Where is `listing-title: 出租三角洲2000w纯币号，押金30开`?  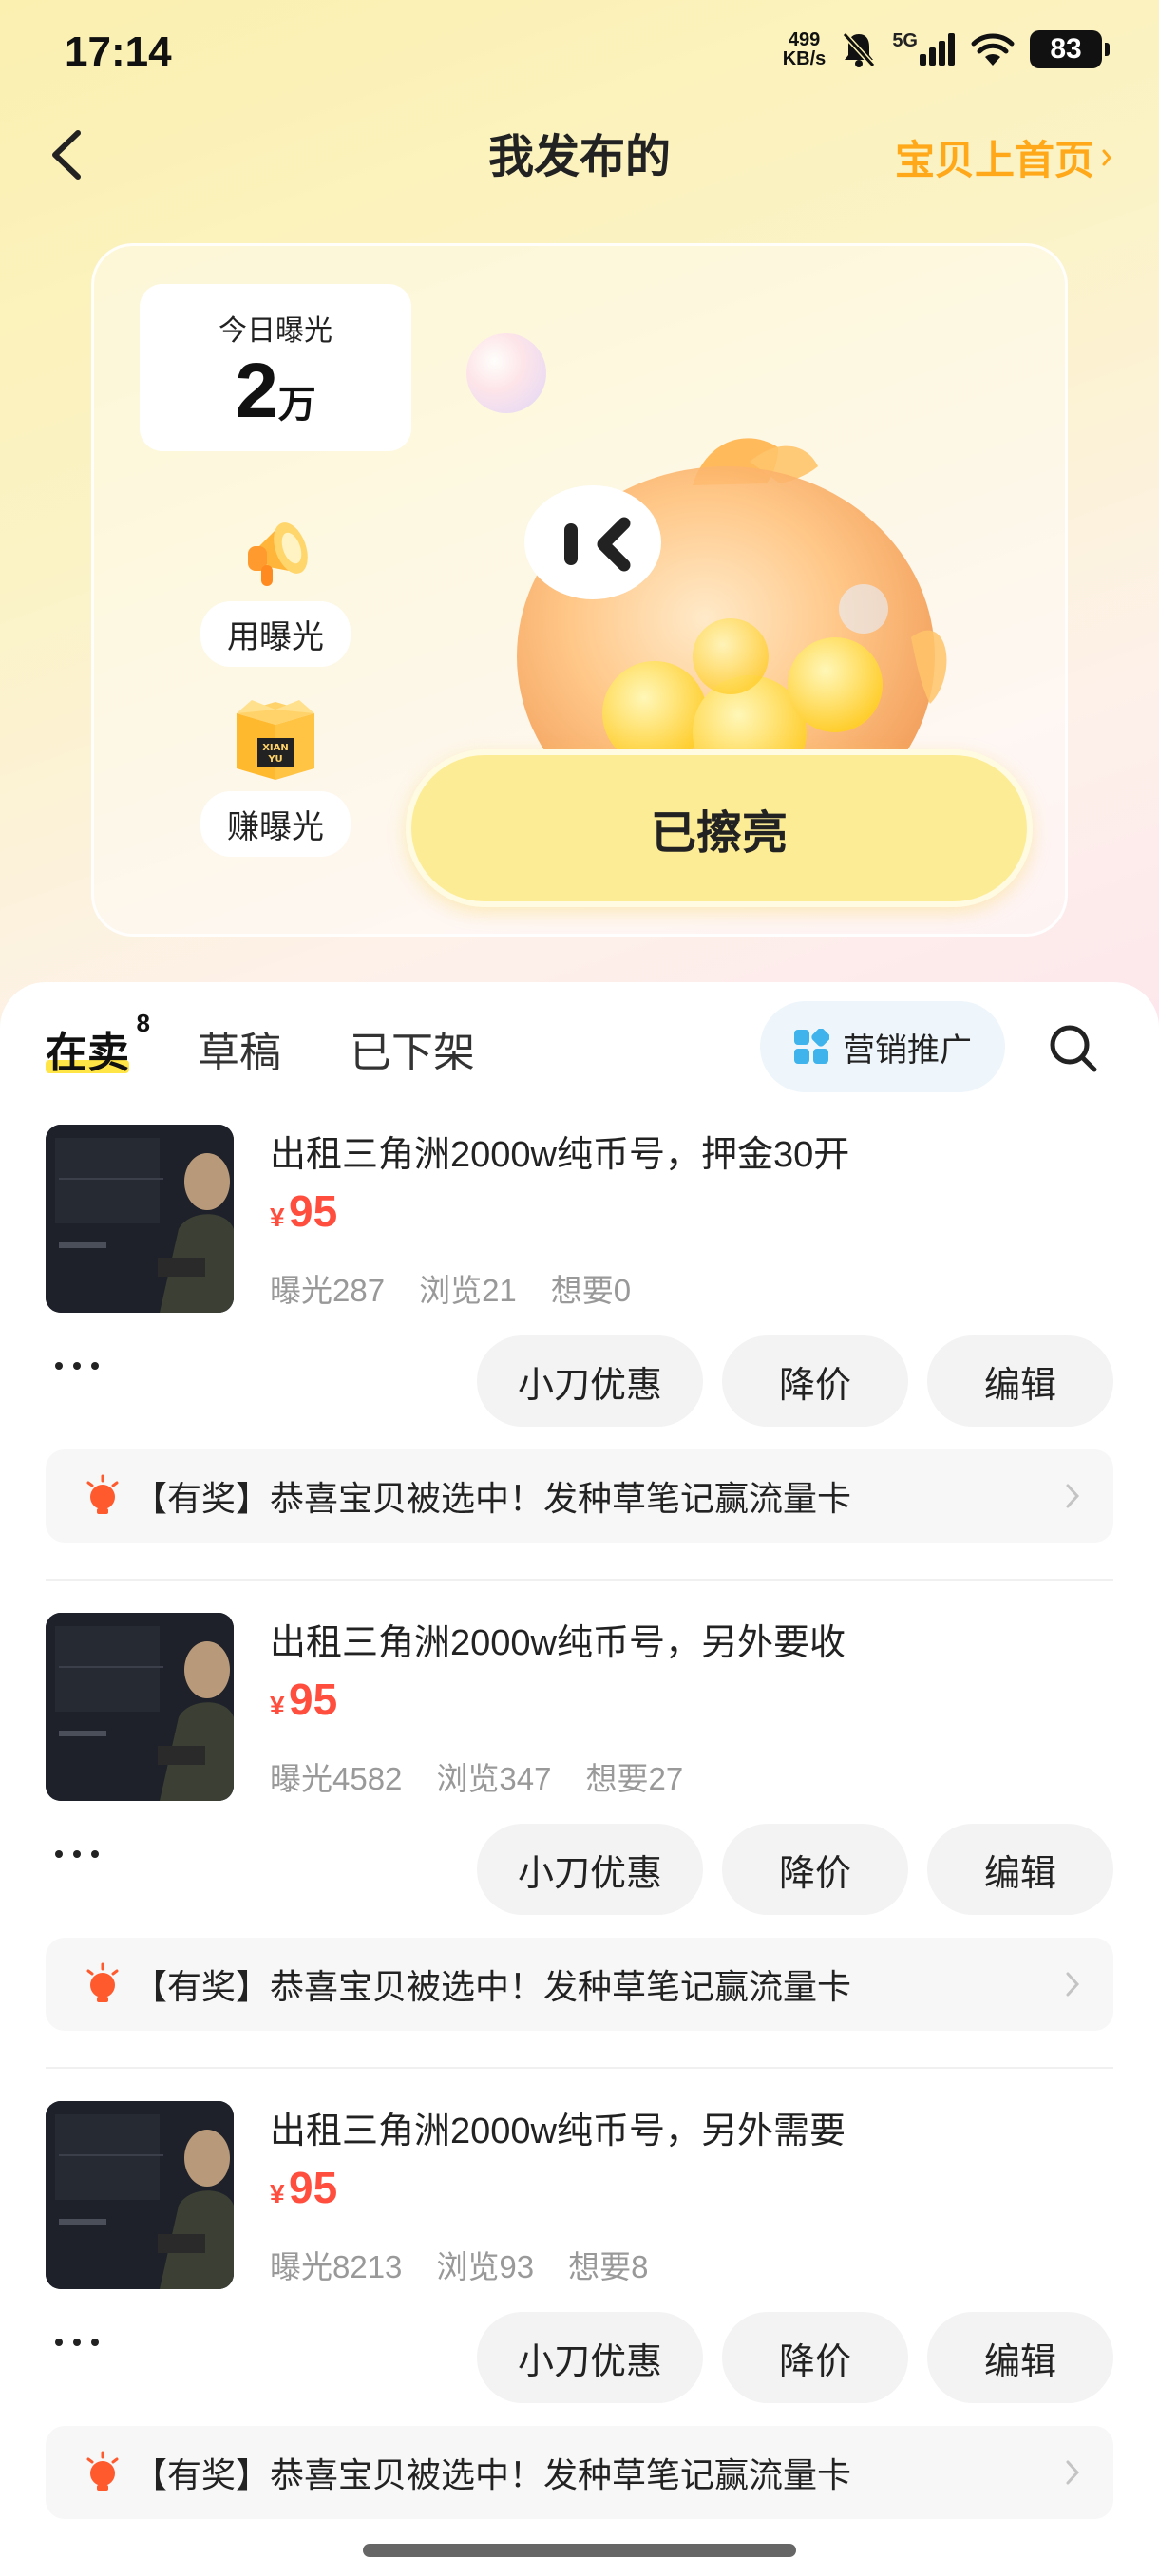
listing-title: 出租三角洲2000w纯币号，押金30开 is located at coordinates (560, 1155).